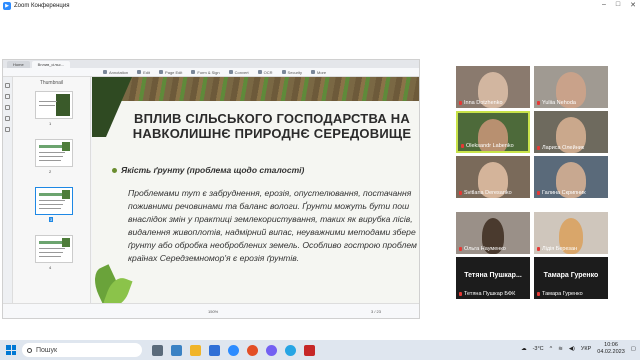  Describe the element at coordinates (493, 278) in the screenshot. I see `video-tile-no-video: Тетяна Пушкар... Тетяна Пушкар БФК` at that location.